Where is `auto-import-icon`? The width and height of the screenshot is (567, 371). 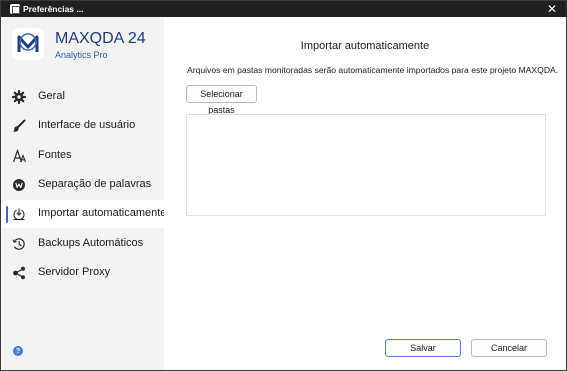
auto-import-icon is located at coordinates (19, 214).